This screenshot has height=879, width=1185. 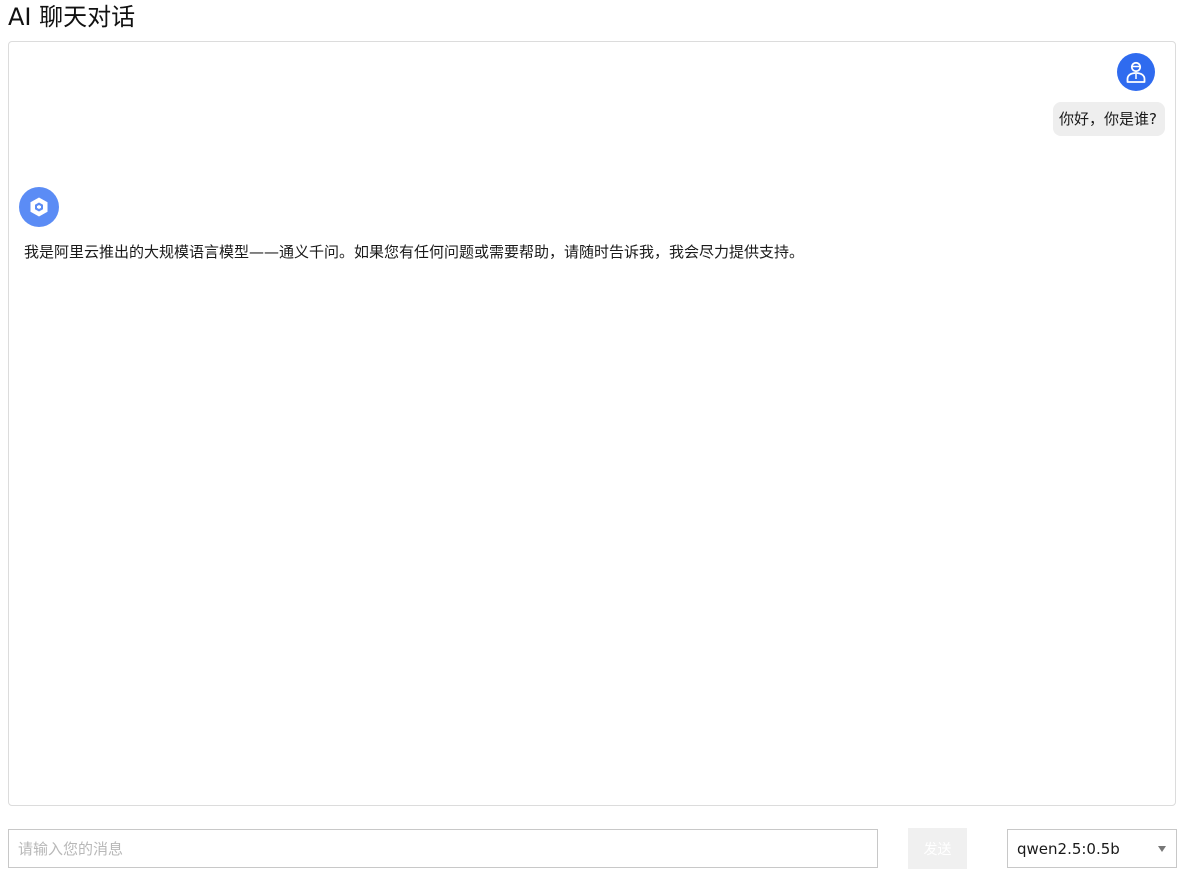 I want to click on user-avatar-icon, so click(x=1136, y=72).